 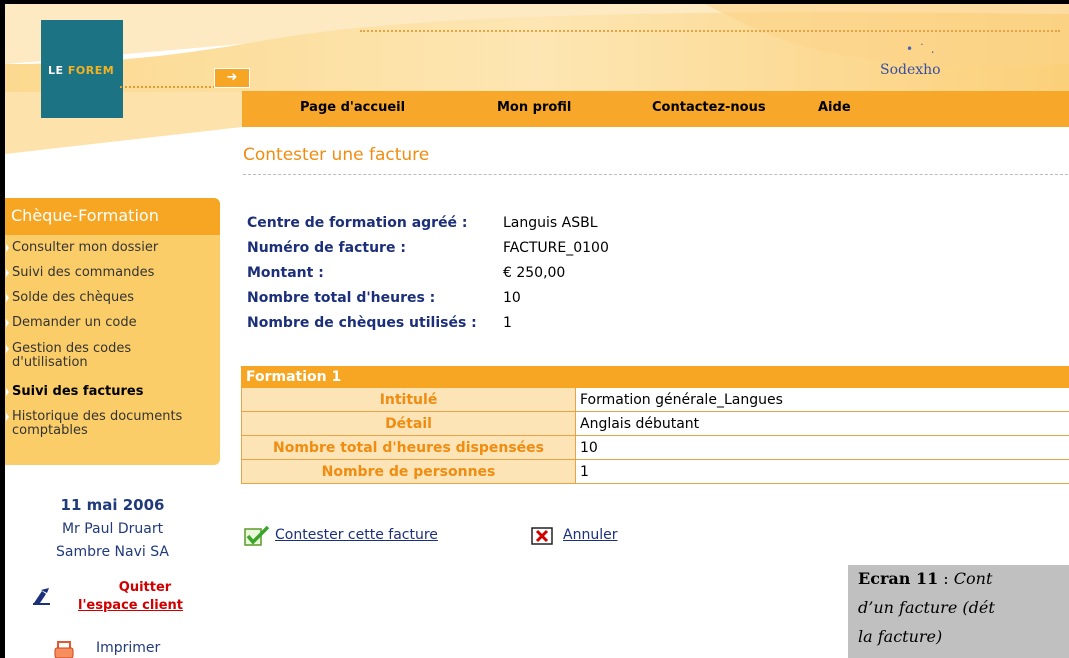 I want to click on value-amount: € 250,00, so click(x=534, y=273).